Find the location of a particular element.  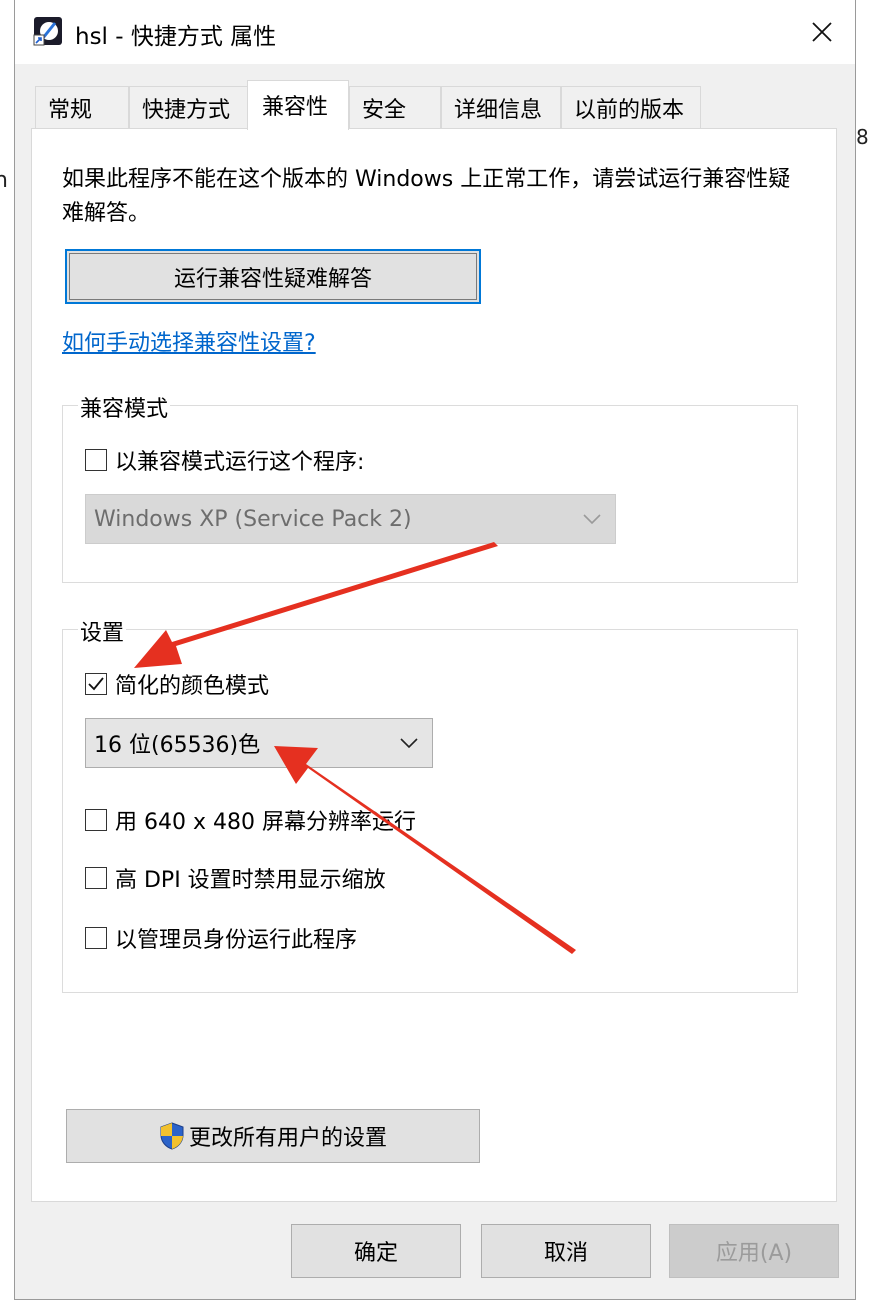

tab-label: 快捷方式 is located at coordinates (186, 110).